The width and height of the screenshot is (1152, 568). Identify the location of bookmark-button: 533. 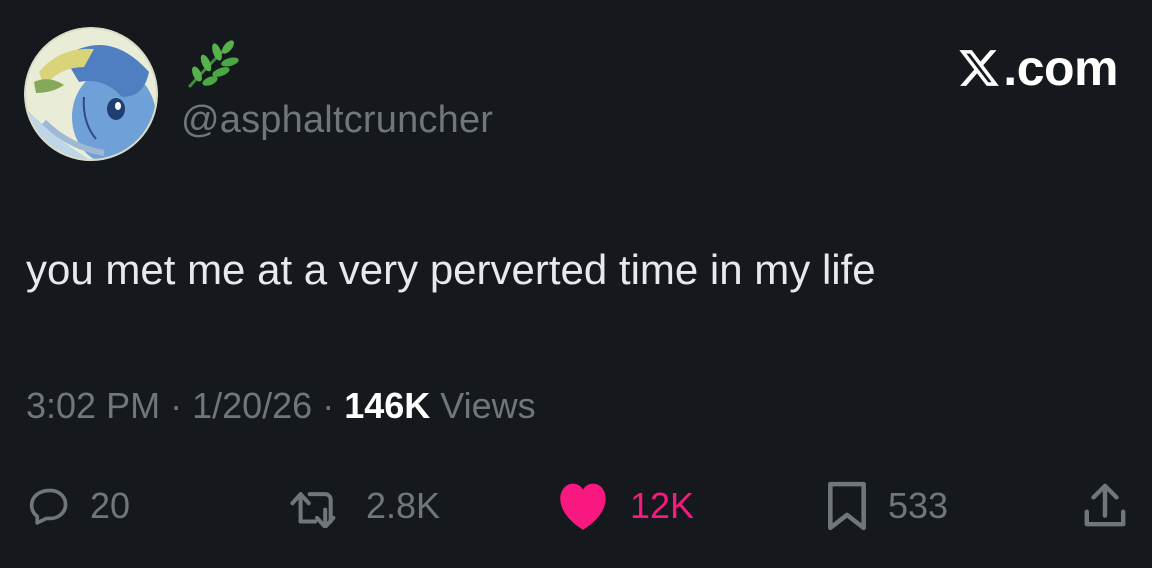
(886, 506).